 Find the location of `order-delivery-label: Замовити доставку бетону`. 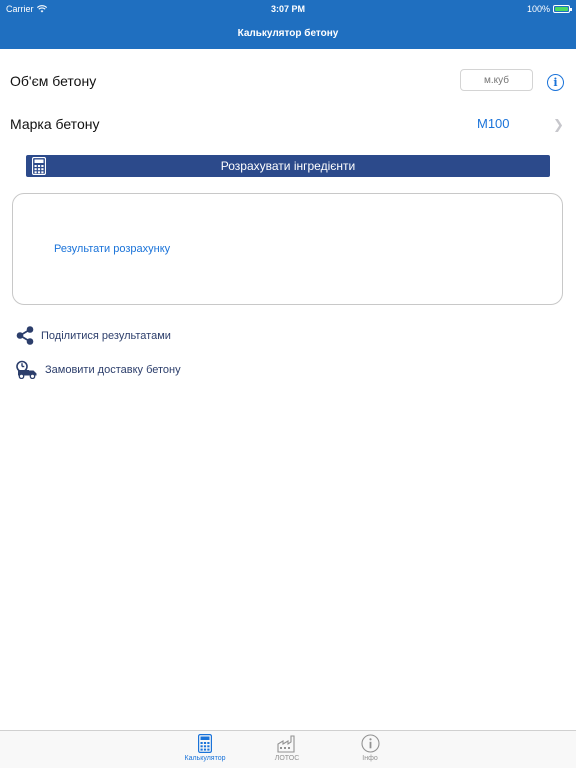

order-delivery-label: Замовити доставку бетону is located at coordinates (113, 369).